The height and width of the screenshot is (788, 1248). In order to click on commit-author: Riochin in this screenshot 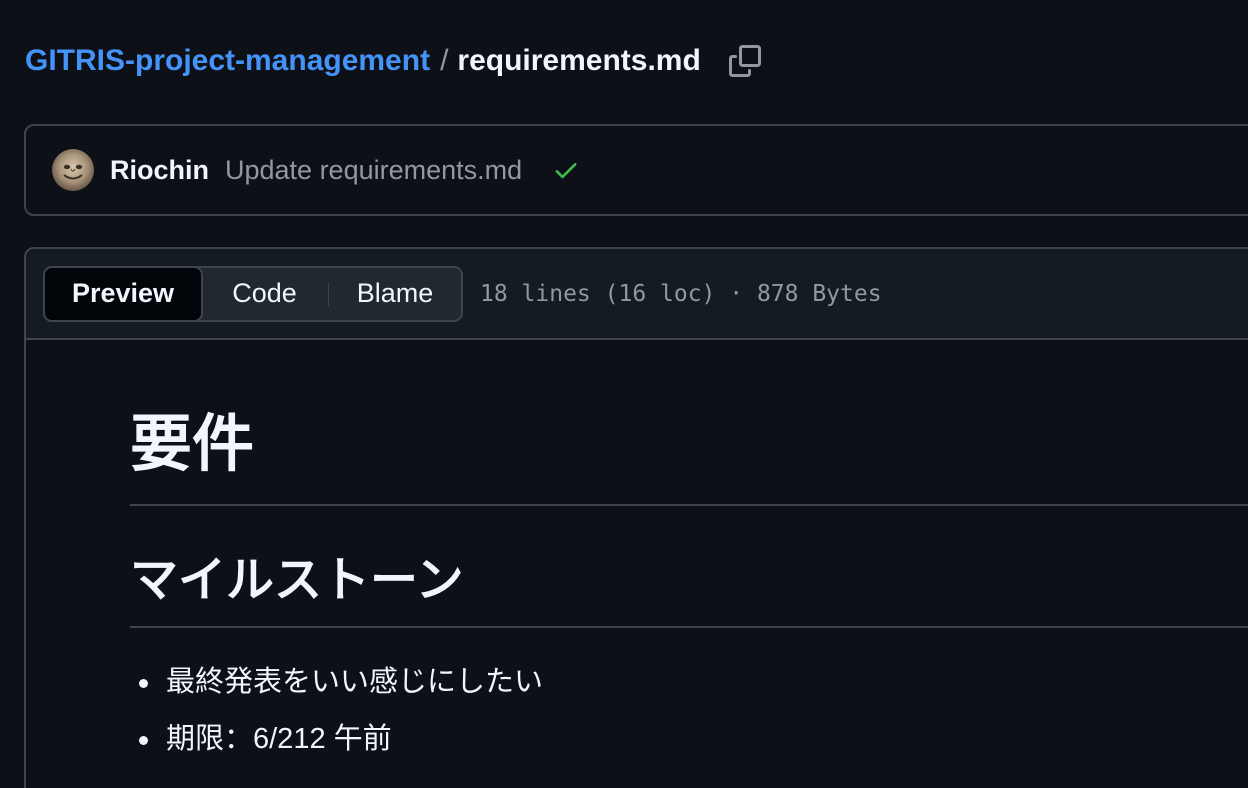, I will do `click(159, 170)`.